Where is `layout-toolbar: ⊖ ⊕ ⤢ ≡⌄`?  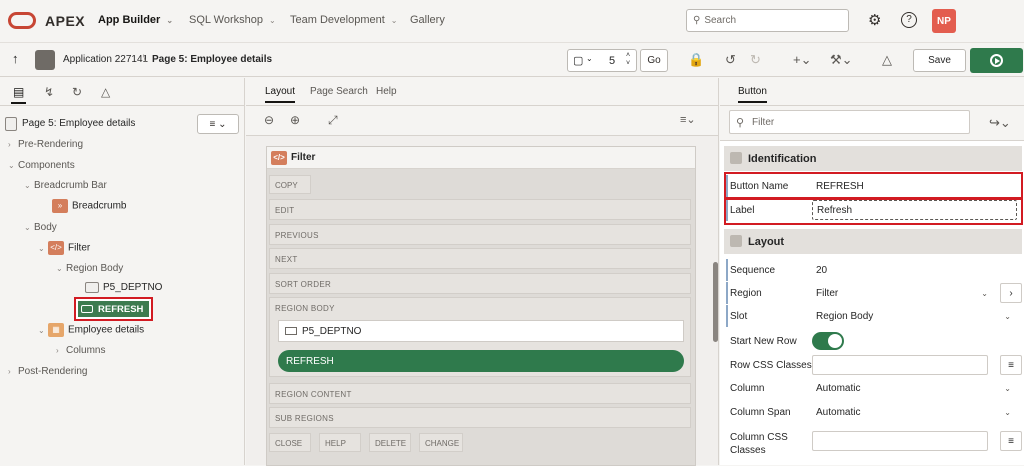
layout-toolbar: ⊖ ⊕ ⤢ ≡⌄ is located at coordinates (482, 121).